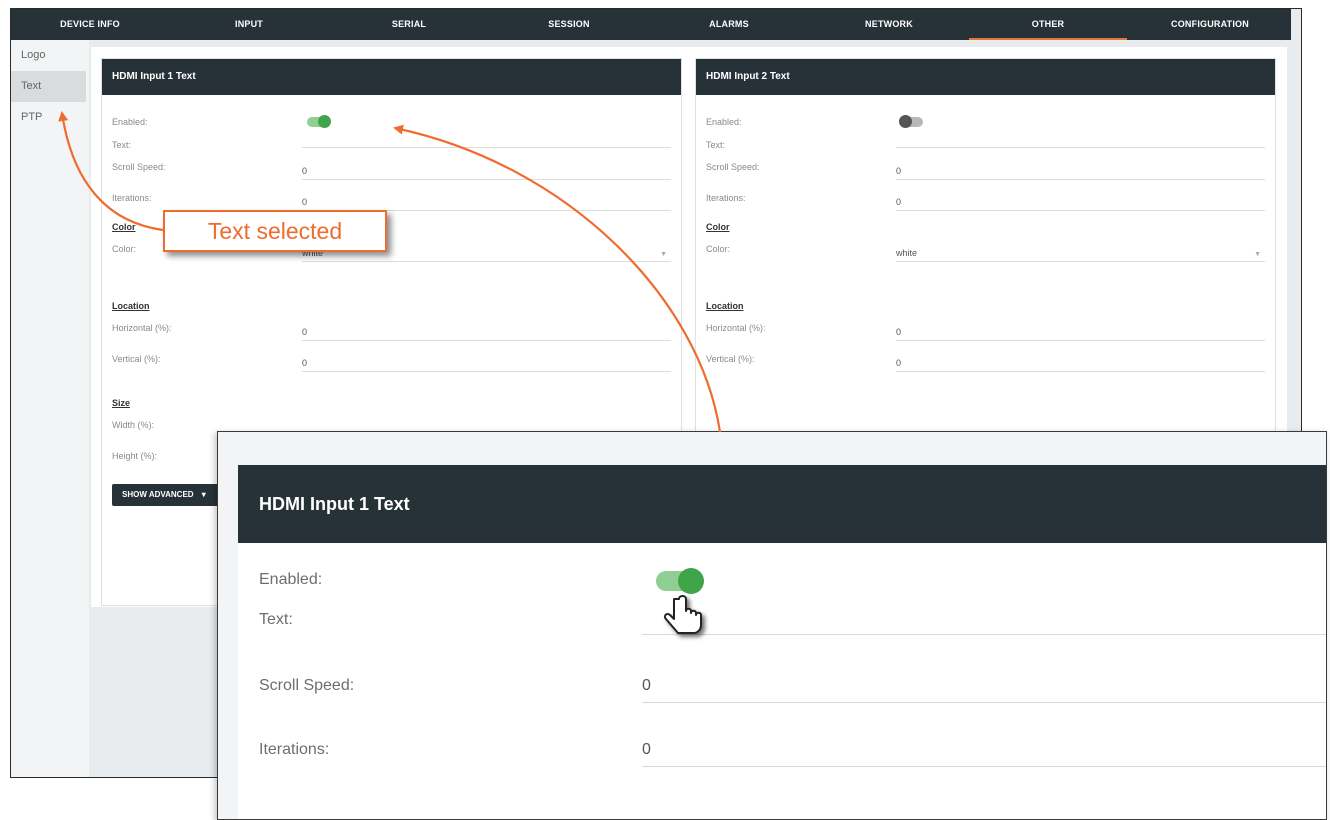  What do you see at coordinates (557, 278) in the screenshot?
I see `arrow-to-enabled-toggle` at bounding box center [557, 278].